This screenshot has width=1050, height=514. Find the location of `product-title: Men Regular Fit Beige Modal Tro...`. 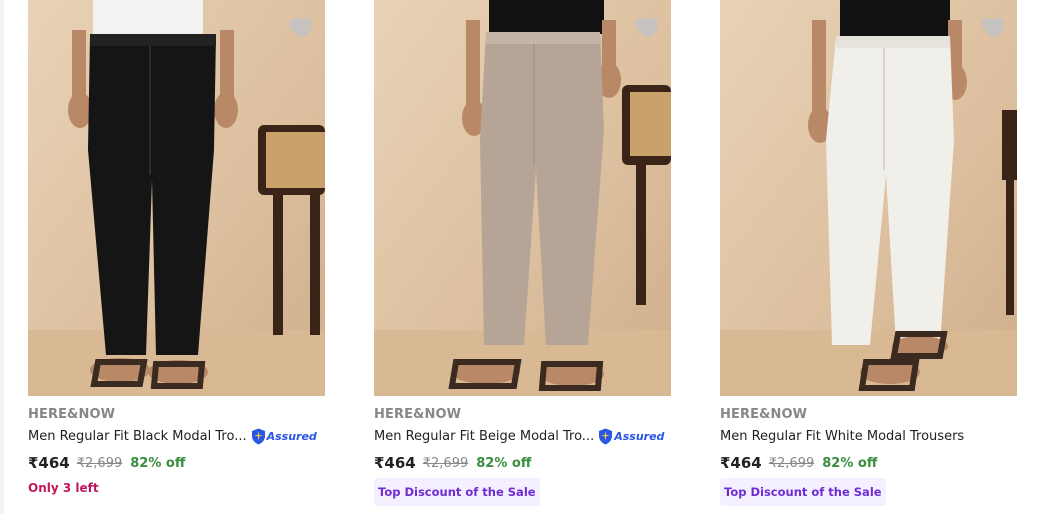

product-title: Men Regular Fit Beige Modal Tro... is located at coordinates (484, 436).